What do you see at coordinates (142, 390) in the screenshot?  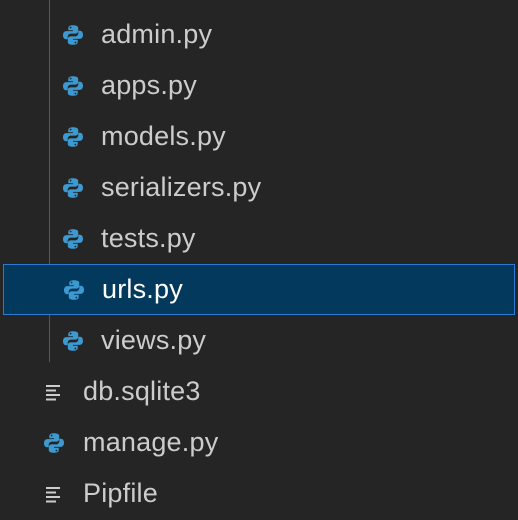 I see `tree-item-label: db.sqlite3` at bounding box center [142, 390].